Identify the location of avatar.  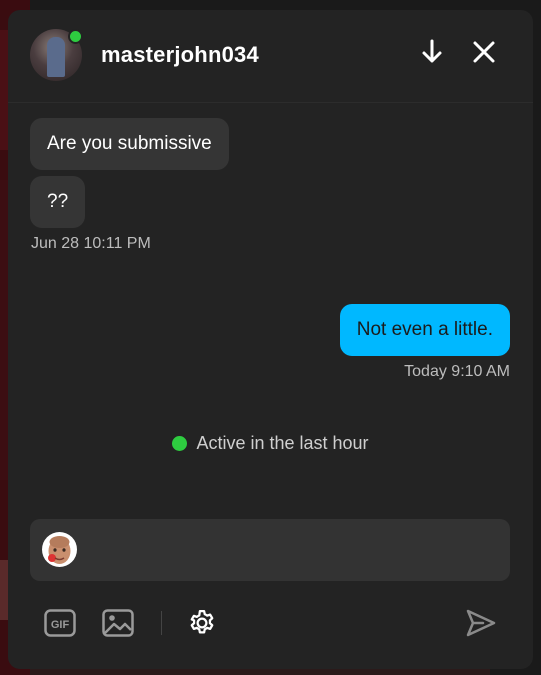
(59, 549).